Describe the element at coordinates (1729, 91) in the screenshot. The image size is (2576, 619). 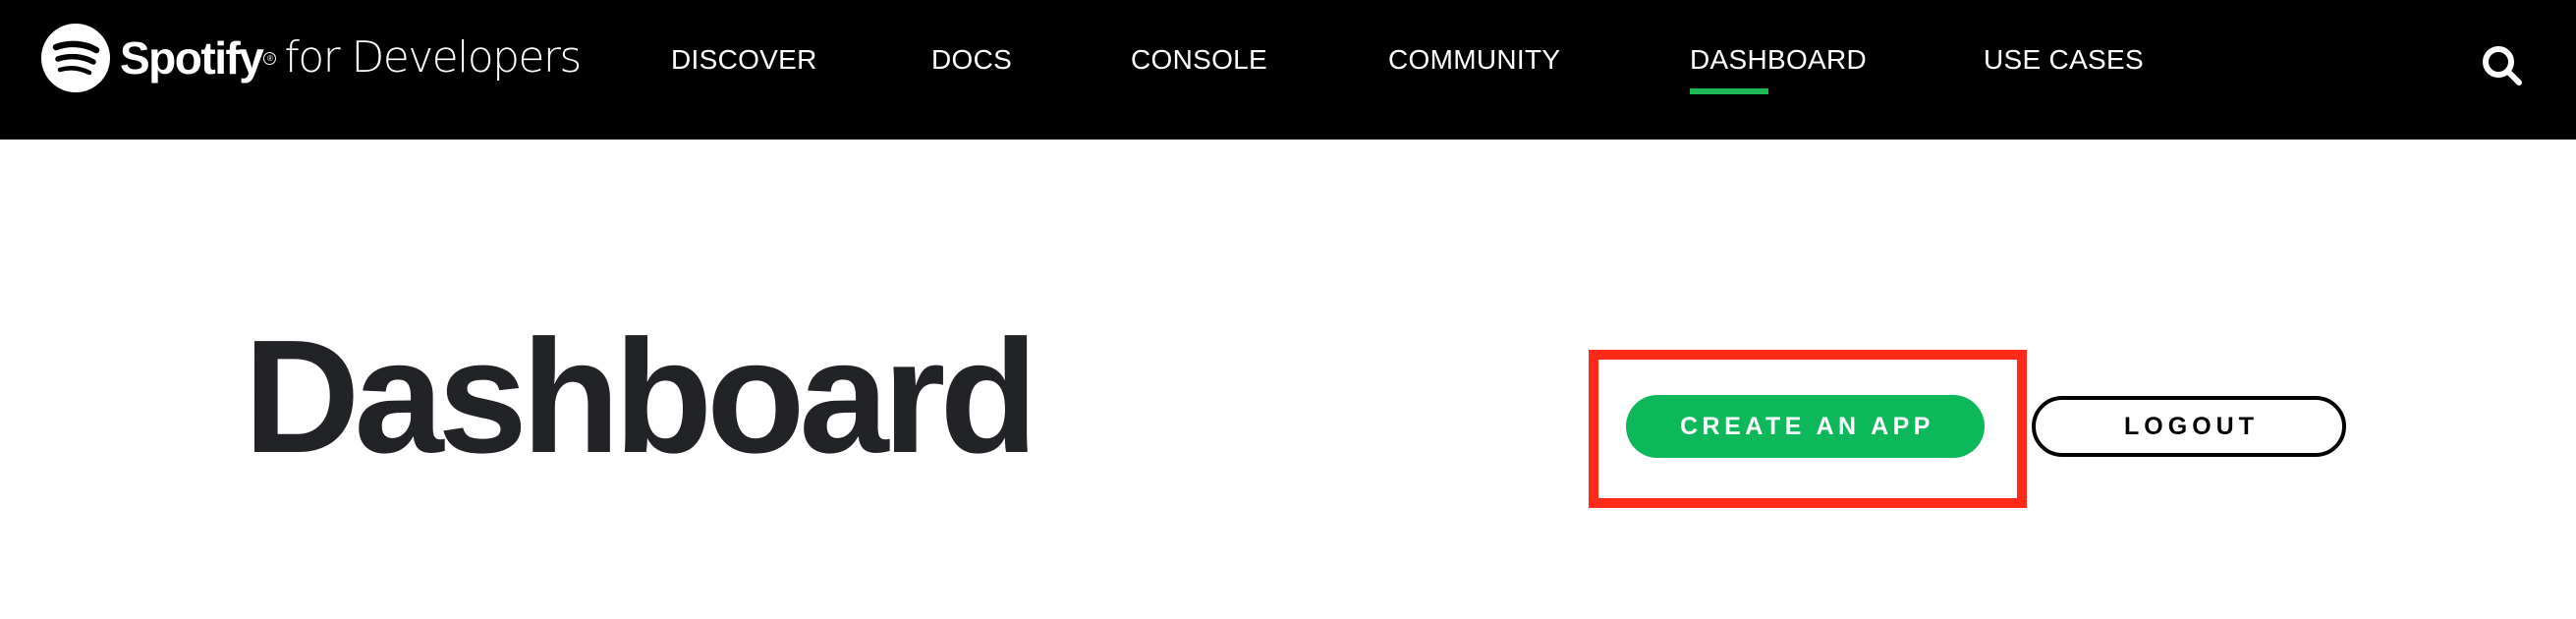
I see `active-nav-indicator` at that location.